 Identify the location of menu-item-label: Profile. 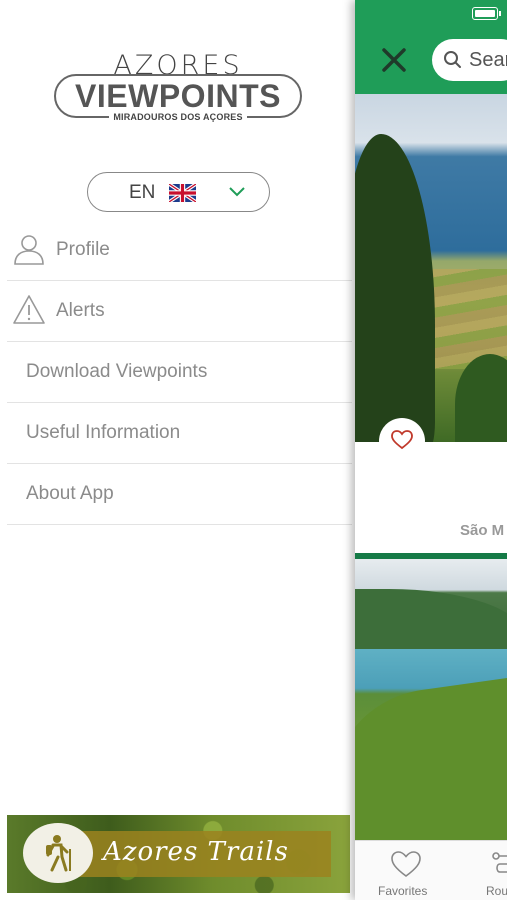
(83, 249).